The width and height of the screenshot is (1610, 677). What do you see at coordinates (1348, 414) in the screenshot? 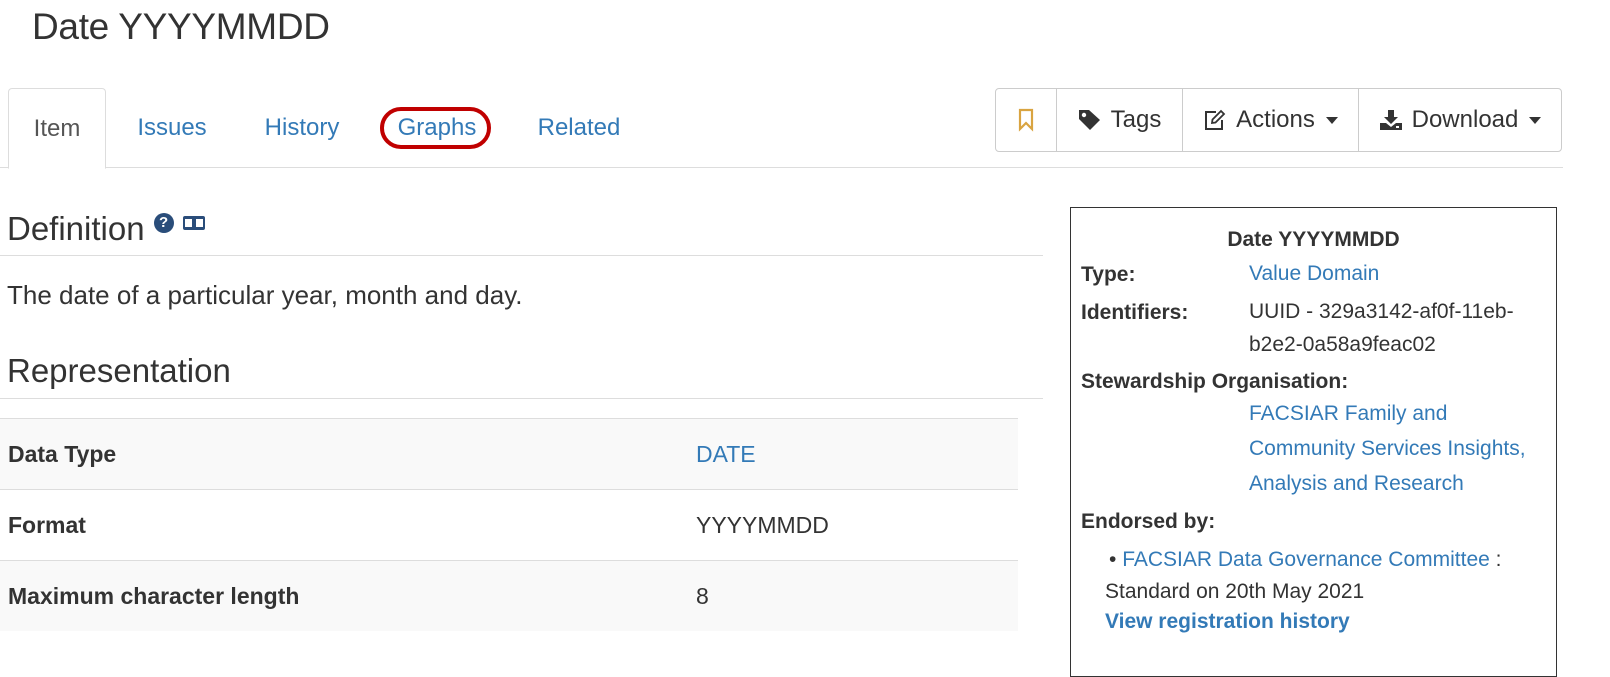
I see `stewardship-org-line-1: FACSIAR Family and` at bounding box center [1348, 414].